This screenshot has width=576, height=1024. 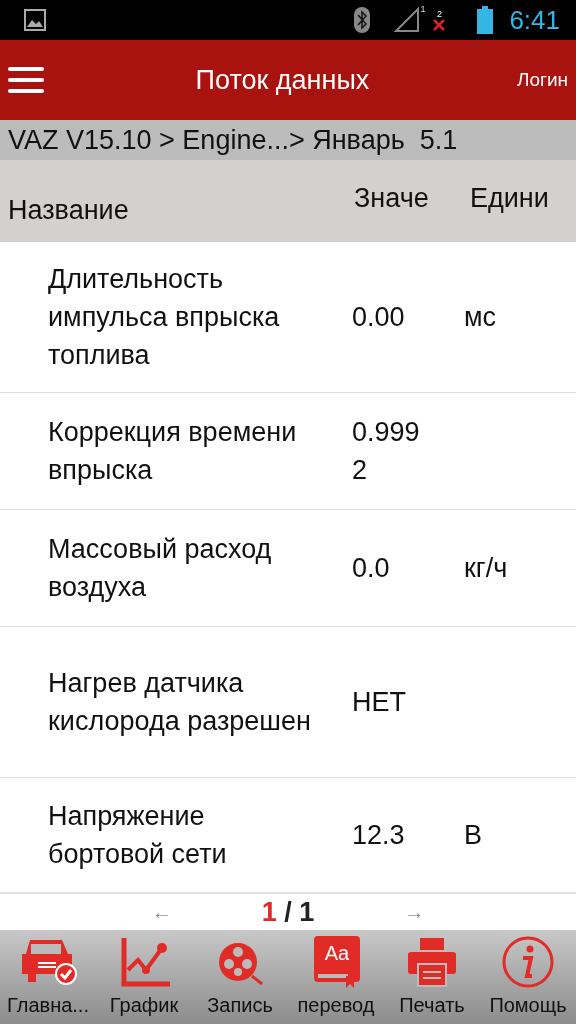 What do you see at coordinates (240, 977) in the screenshot?
I see `toolbar-button: Запись` at bounding box center [240, 977].